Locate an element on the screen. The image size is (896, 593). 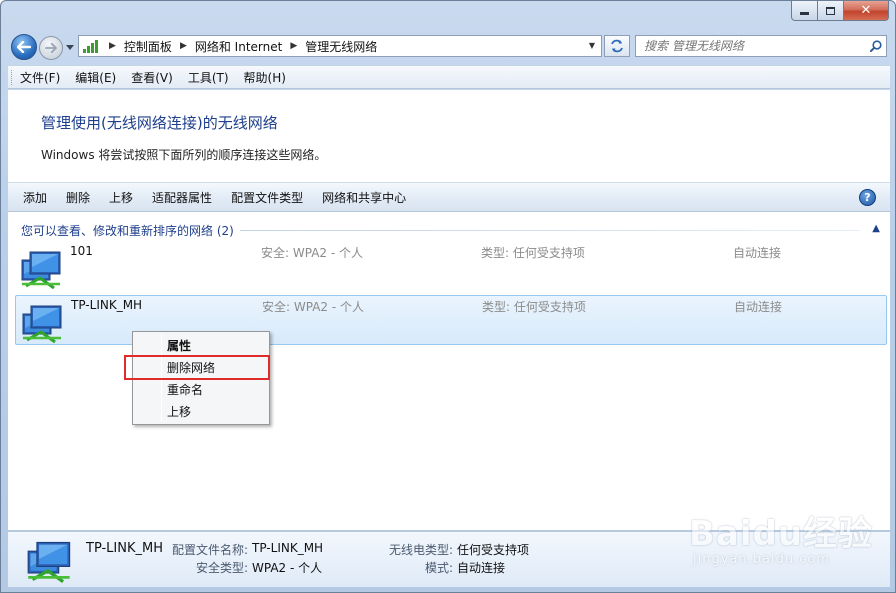
arrow-right-icon is located at coordinates (51, 48).